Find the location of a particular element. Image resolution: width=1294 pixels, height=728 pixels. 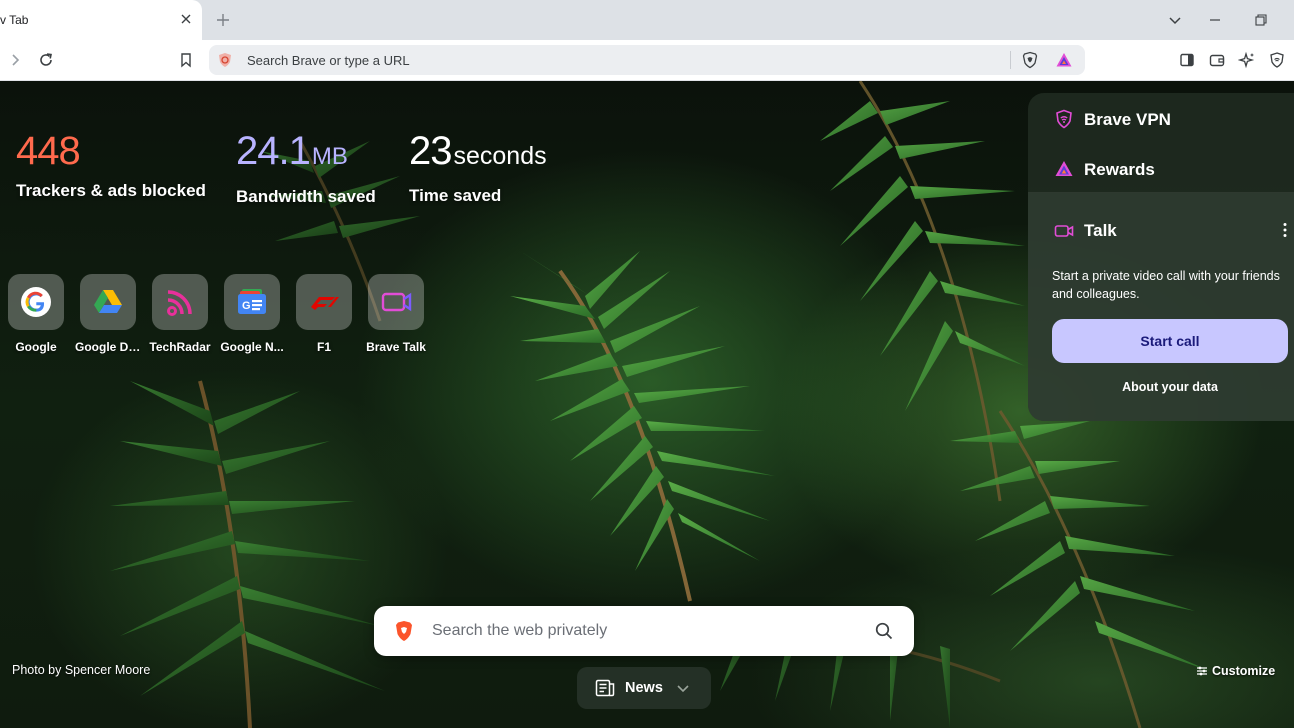

stat-bandwidth-label: Bandwidth saved is located at coordinates (306, 196).